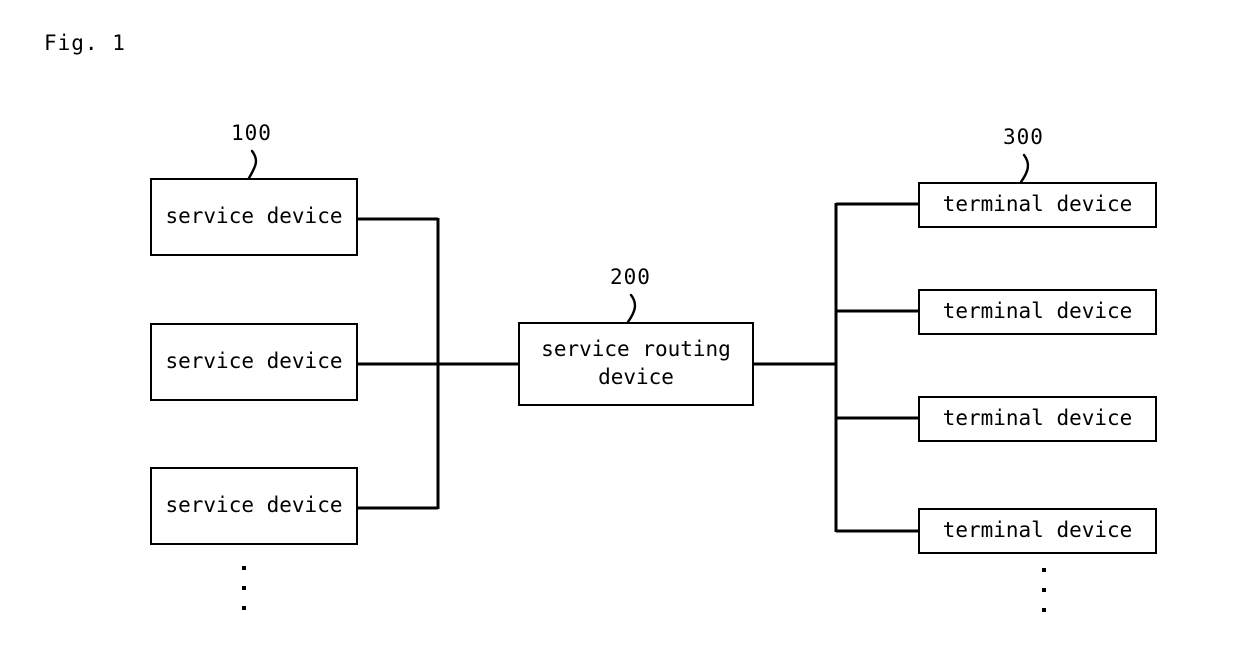  Describe the element at coordinates (1023, 137) in the screenshot. I see `ref-number-300: 300` at that location.